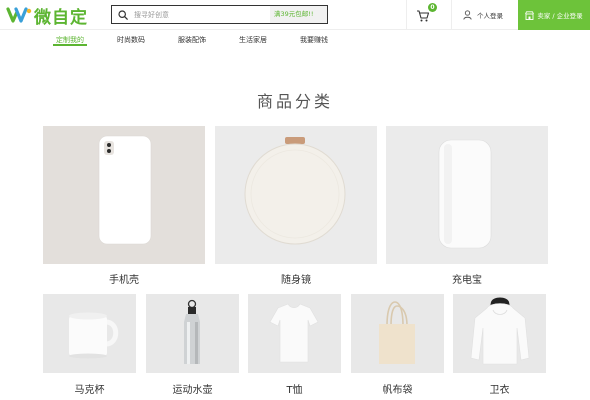  I want to click on hoodie-image, so click(499, 333).